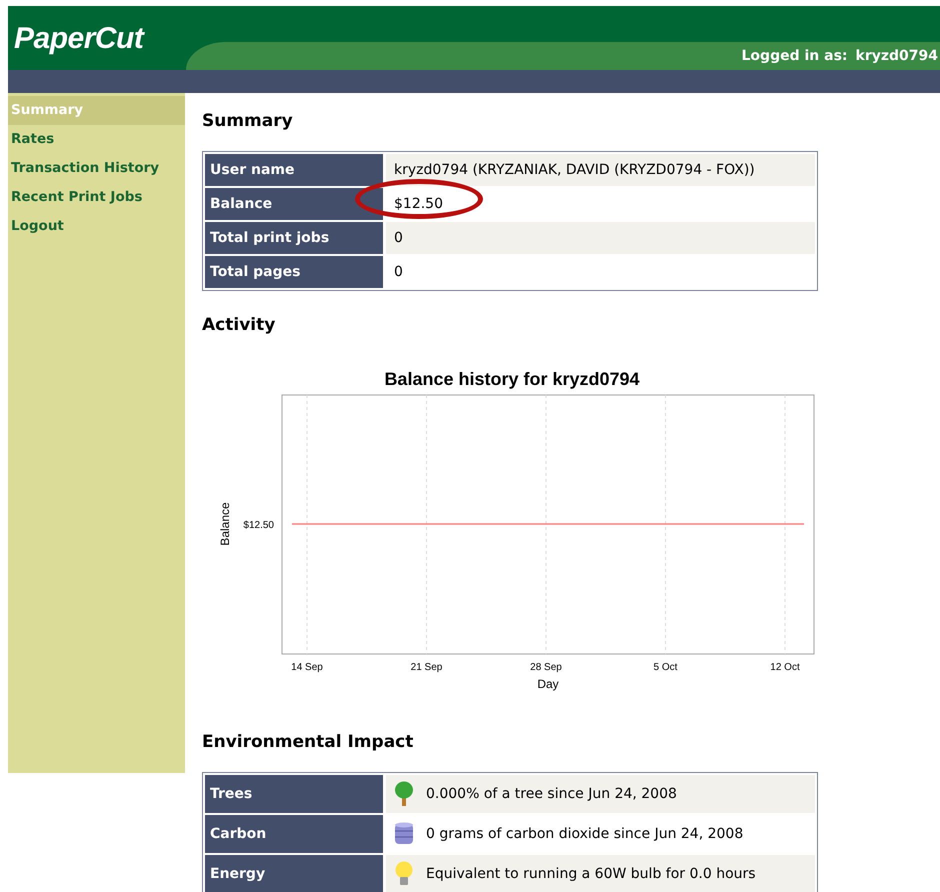 The image size is (940, 892). Describe the element at coordinates (294, 873) in the screenshot. I see `row-label: Energy` at that location.